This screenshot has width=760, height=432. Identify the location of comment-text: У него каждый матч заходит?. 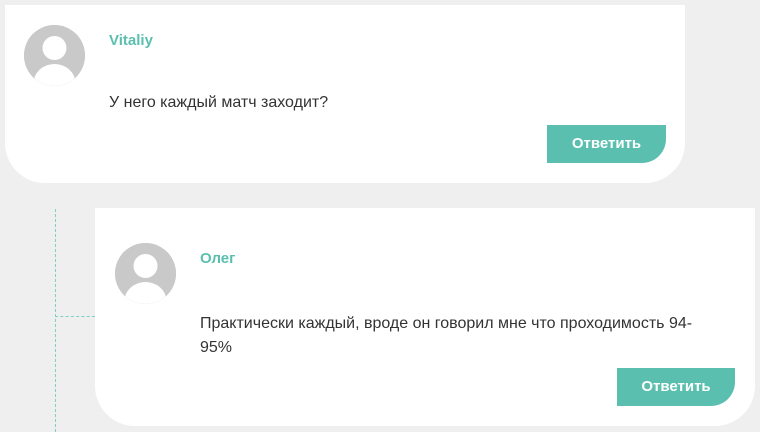
(219, 102).